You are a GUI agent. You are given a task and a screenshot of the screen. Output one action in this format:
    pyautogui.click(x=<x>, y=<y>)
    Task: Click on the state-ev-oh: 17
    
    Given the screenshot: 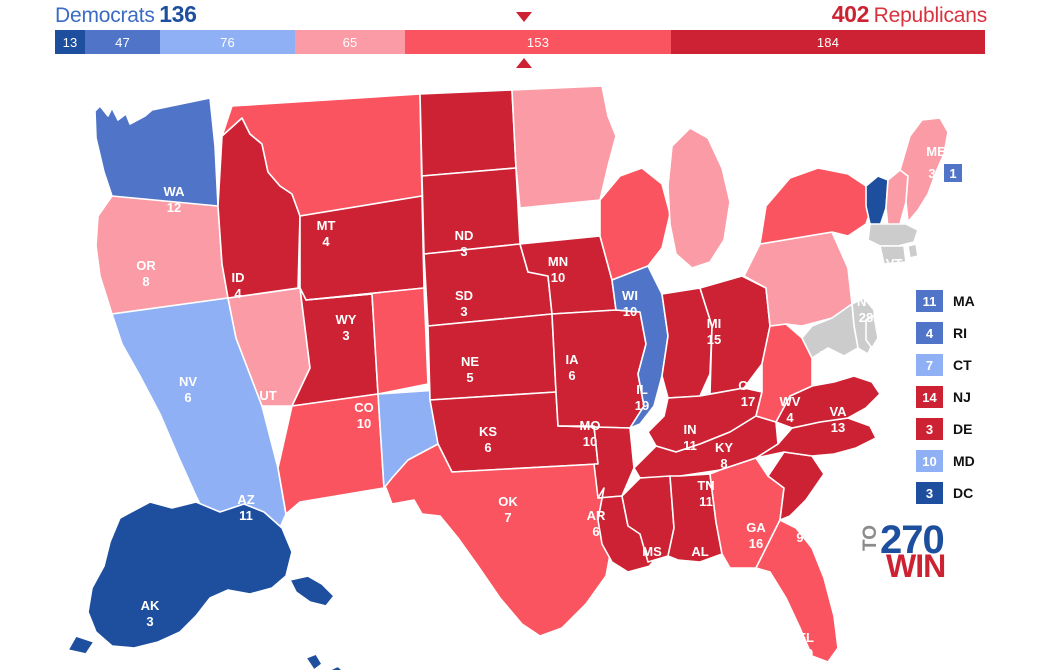 What is the action you would take?
    pyautogui.click(x=748, y=401)
    